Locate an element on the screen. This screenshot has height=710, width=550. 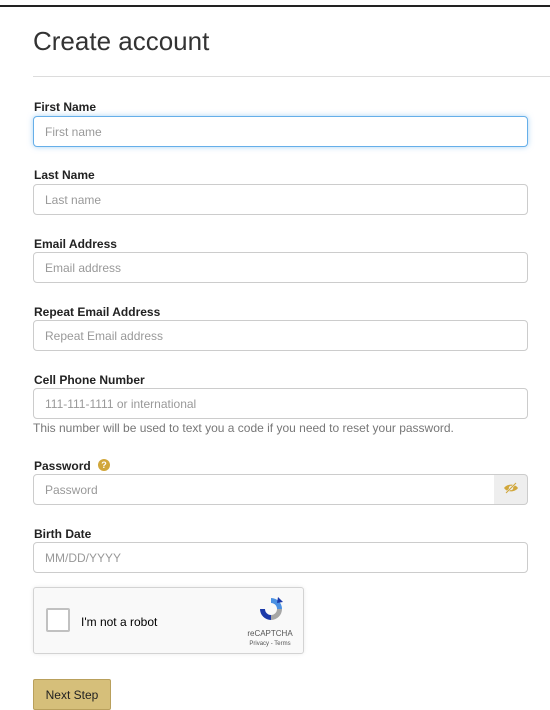
recaptcha-brand-text: reCAPTCHA is located at coordinates (270, 633).